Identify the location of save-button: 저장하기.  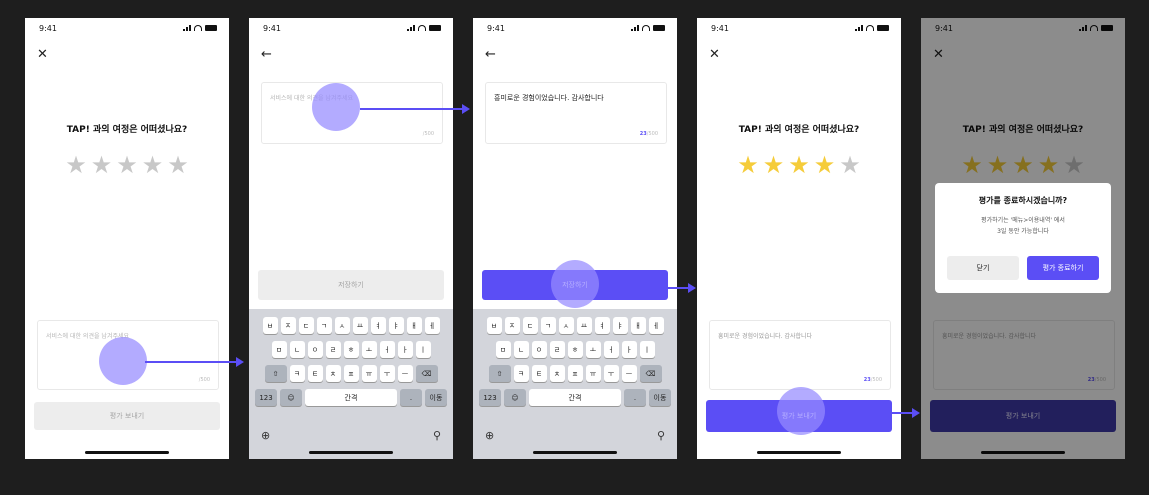
(351, 285).